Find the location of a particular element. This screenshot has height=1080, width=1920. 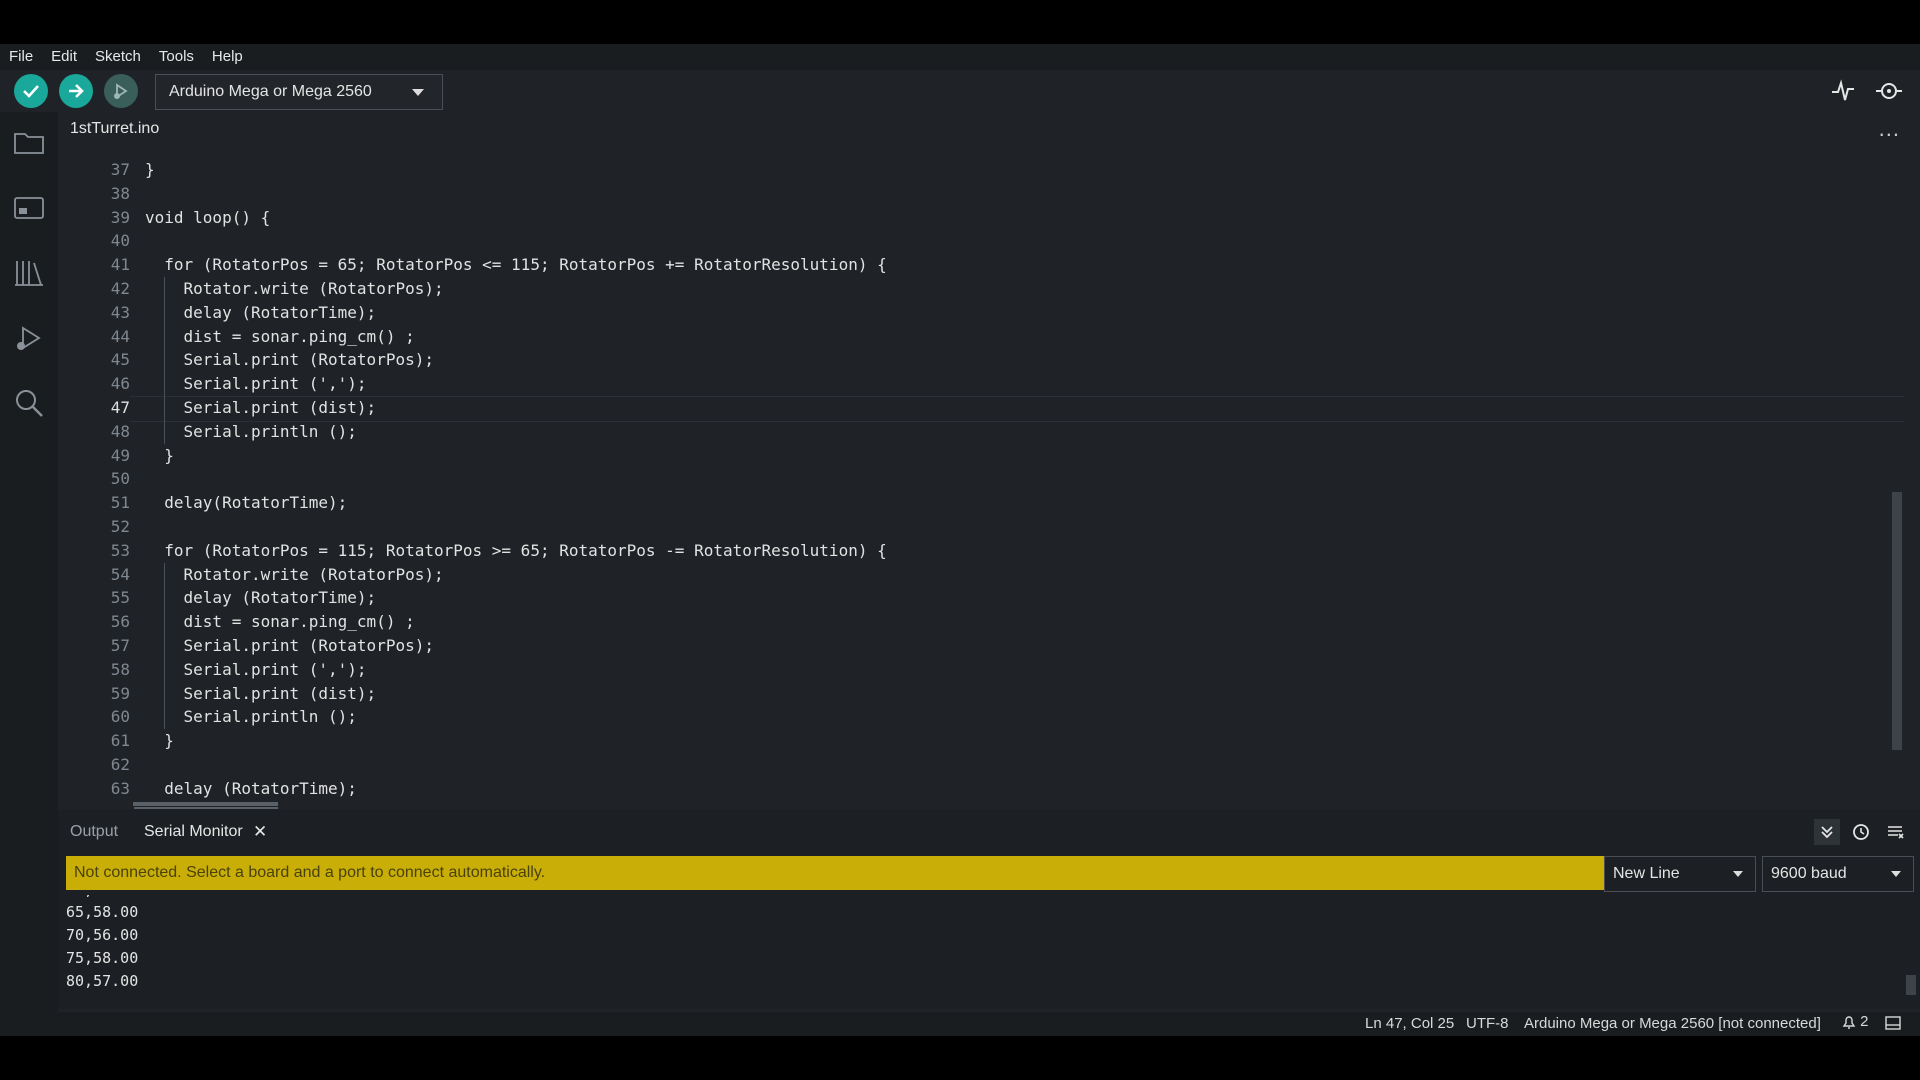

toolbar: Arduino Mega or Mega 2560 is located at coordinates (960, 91).